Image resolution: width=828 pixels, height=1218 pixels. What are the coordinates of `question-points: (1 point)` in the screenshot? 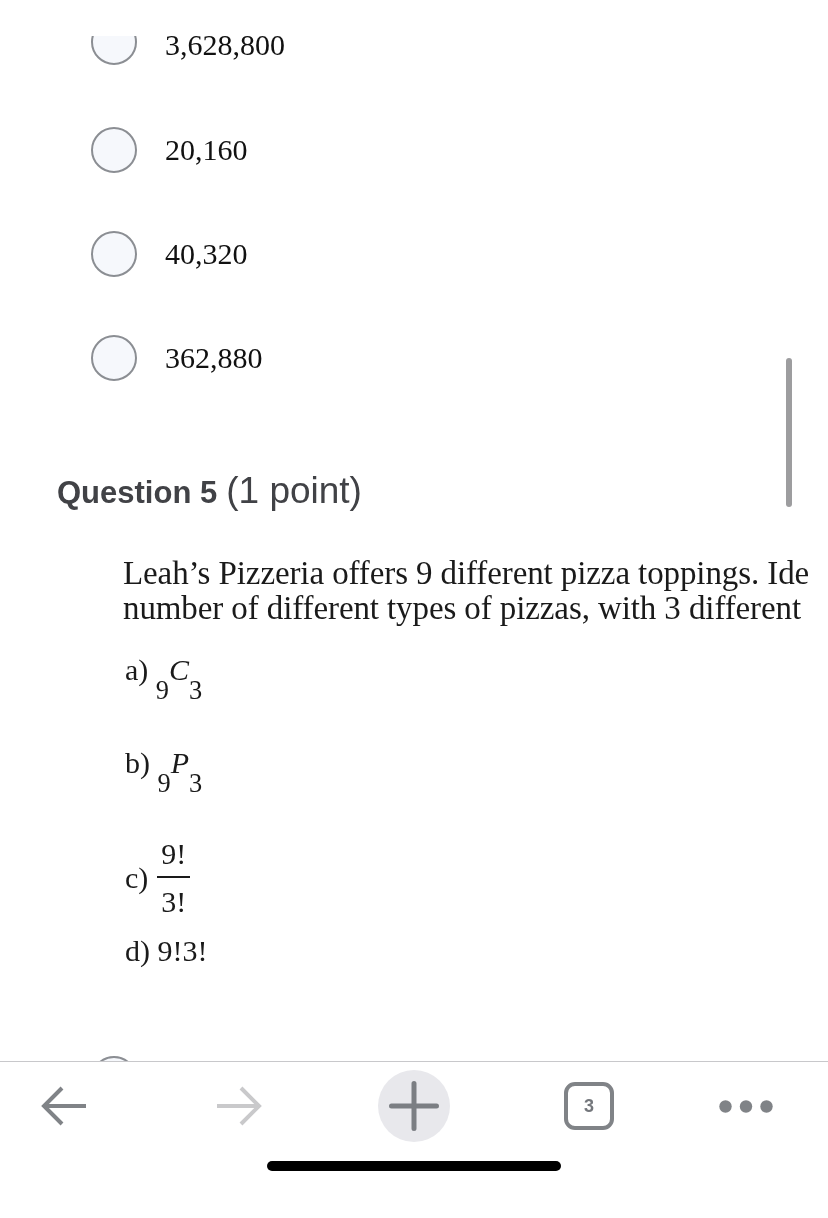 It's located at (294, 490).